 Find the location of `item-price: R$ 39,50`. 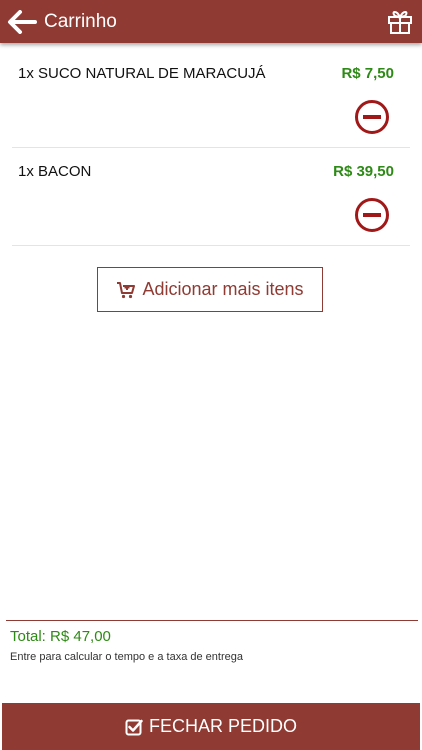

item-price: R$ 39,50 is located at coordinates (363, 171).